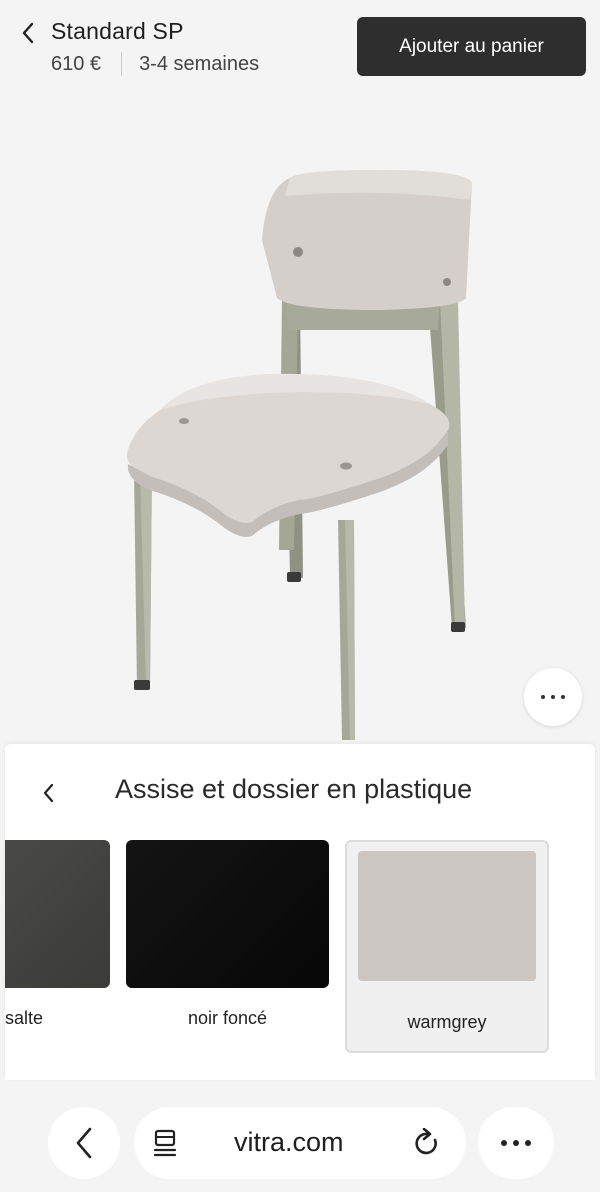 The height and width of the screenshot is (1192, 600). I want to click on product-meta: 610 € 3-4 semaines, so click(155, 64).